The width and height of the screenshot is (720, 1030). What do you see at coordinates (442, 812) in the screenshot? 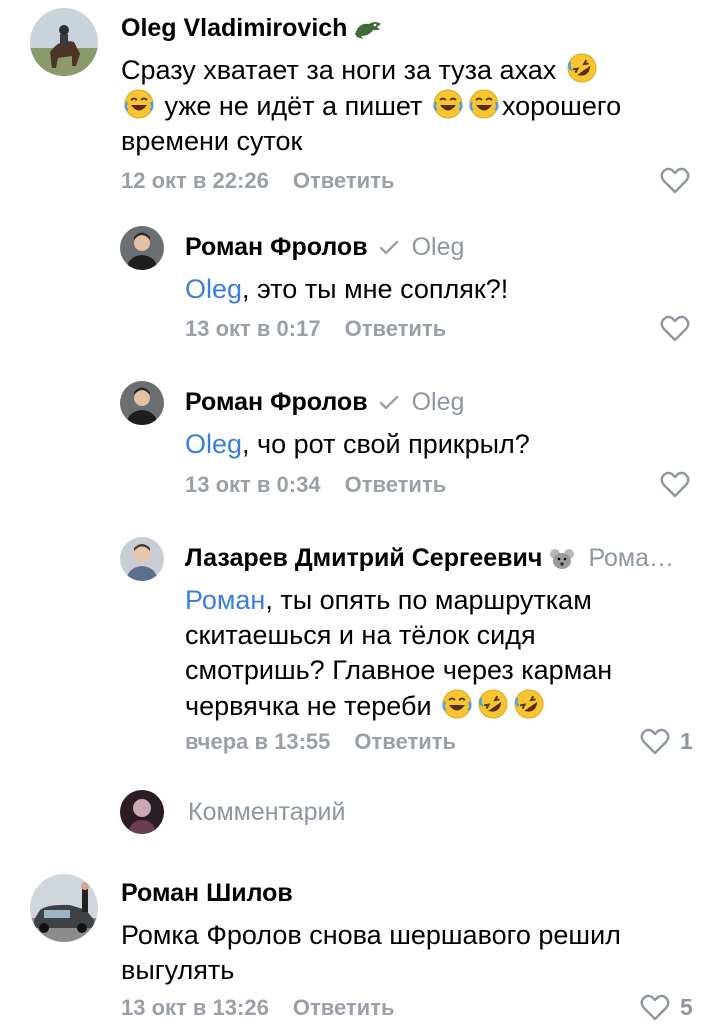
I see `comment-input: Комментарий` at bounding box center [442, 812].